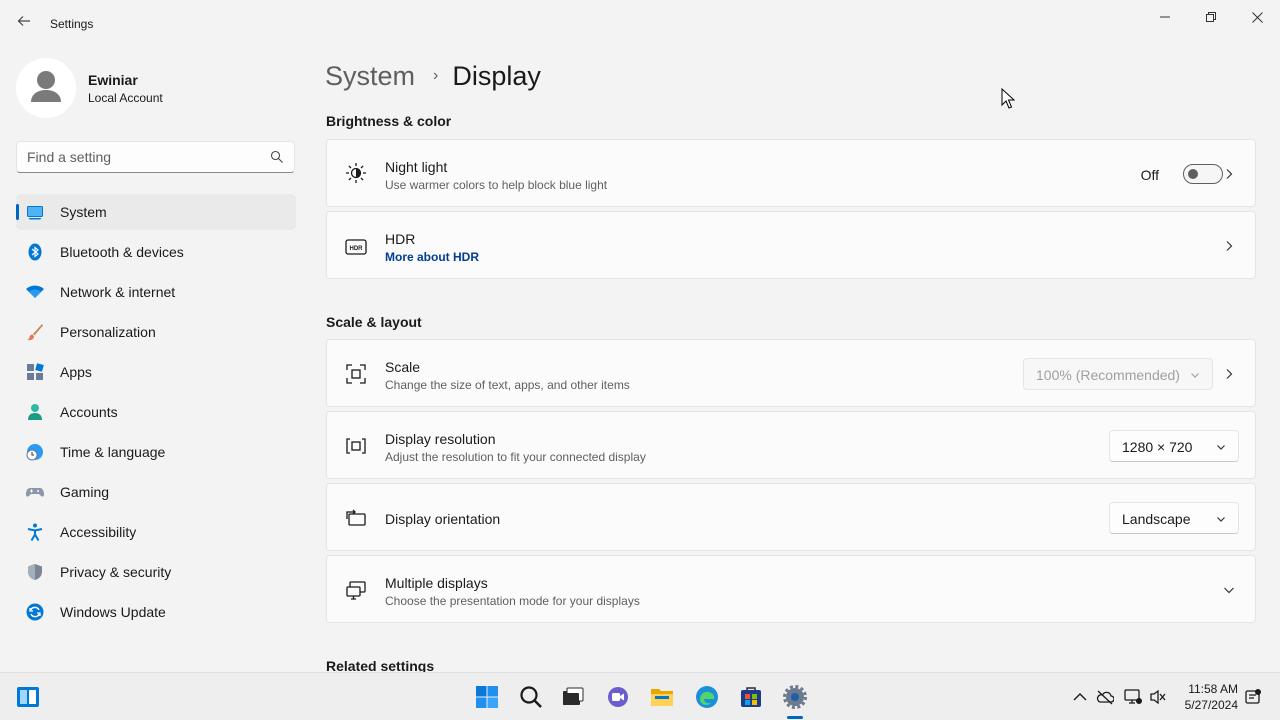 This screenshot has height=720, width=1280. Describe the element at coordinates (791, 245) in the screenshot. I see `hdr-card: HDR HDR More about HDR` at that location.